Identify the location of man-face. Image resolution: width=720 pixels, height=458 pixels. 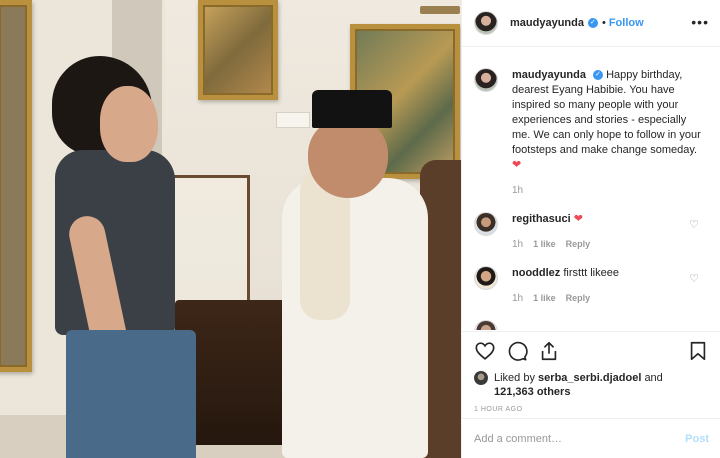
(348, 158).